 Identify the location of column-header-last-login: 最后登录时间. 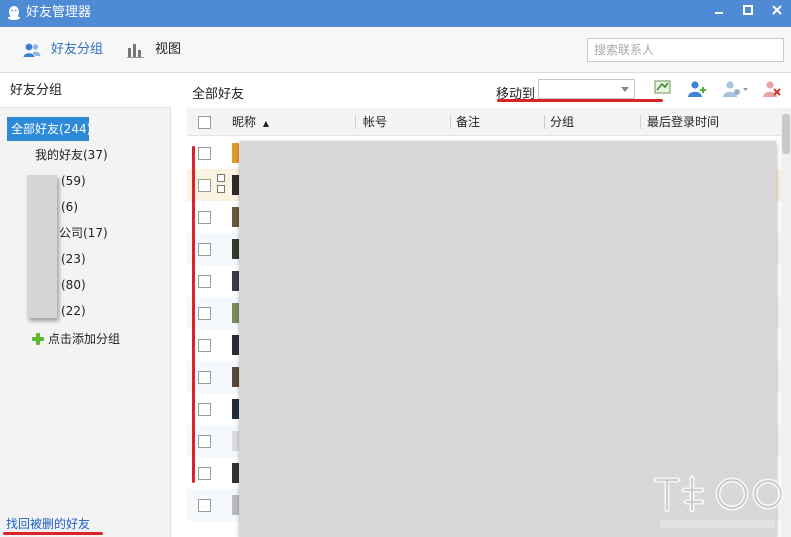
(683, 122).